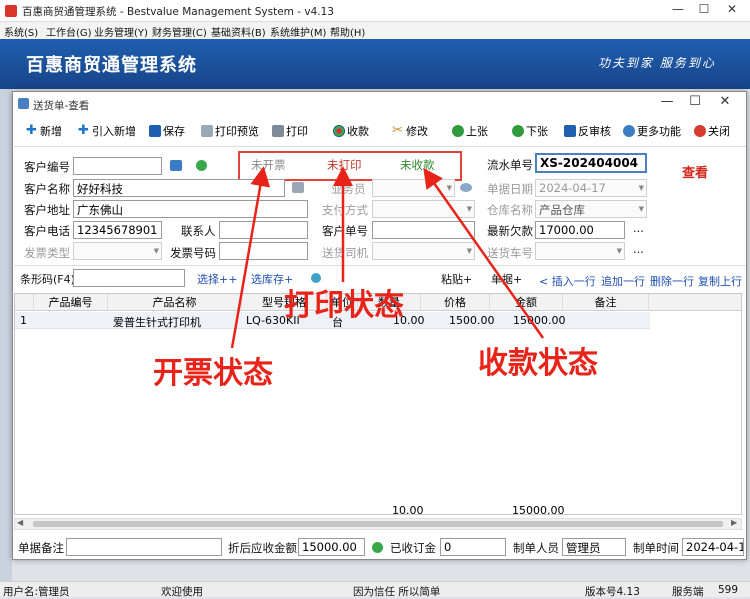 The image size is (750, 599). What do you see at coordinates (538, 363) in the screenshot?
I see `payment-status-annotation: 收款状态` at bounding box center [538, 363].